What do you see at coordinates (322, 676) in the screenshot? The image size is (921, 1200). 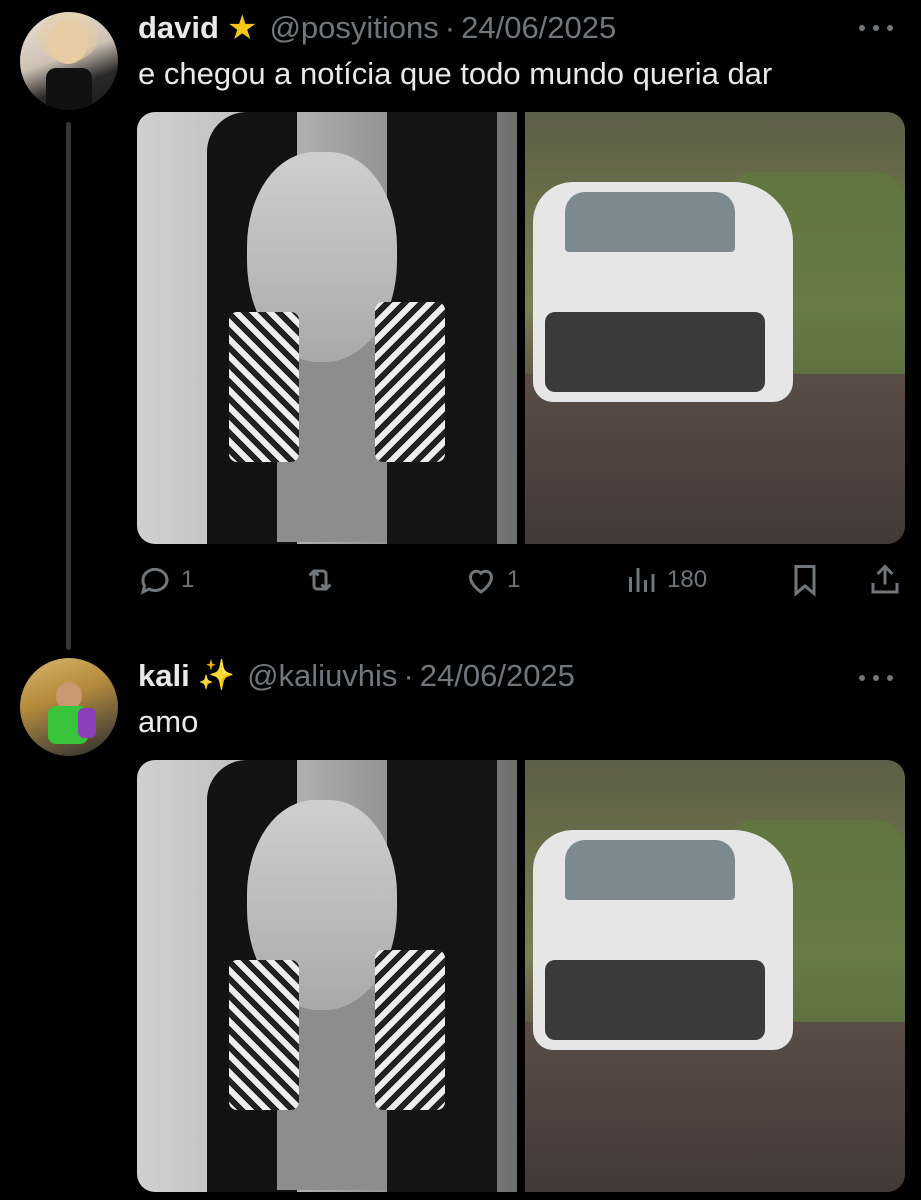 I see `author-handle: @kaliuvhis` at bounding box center [322, 676].